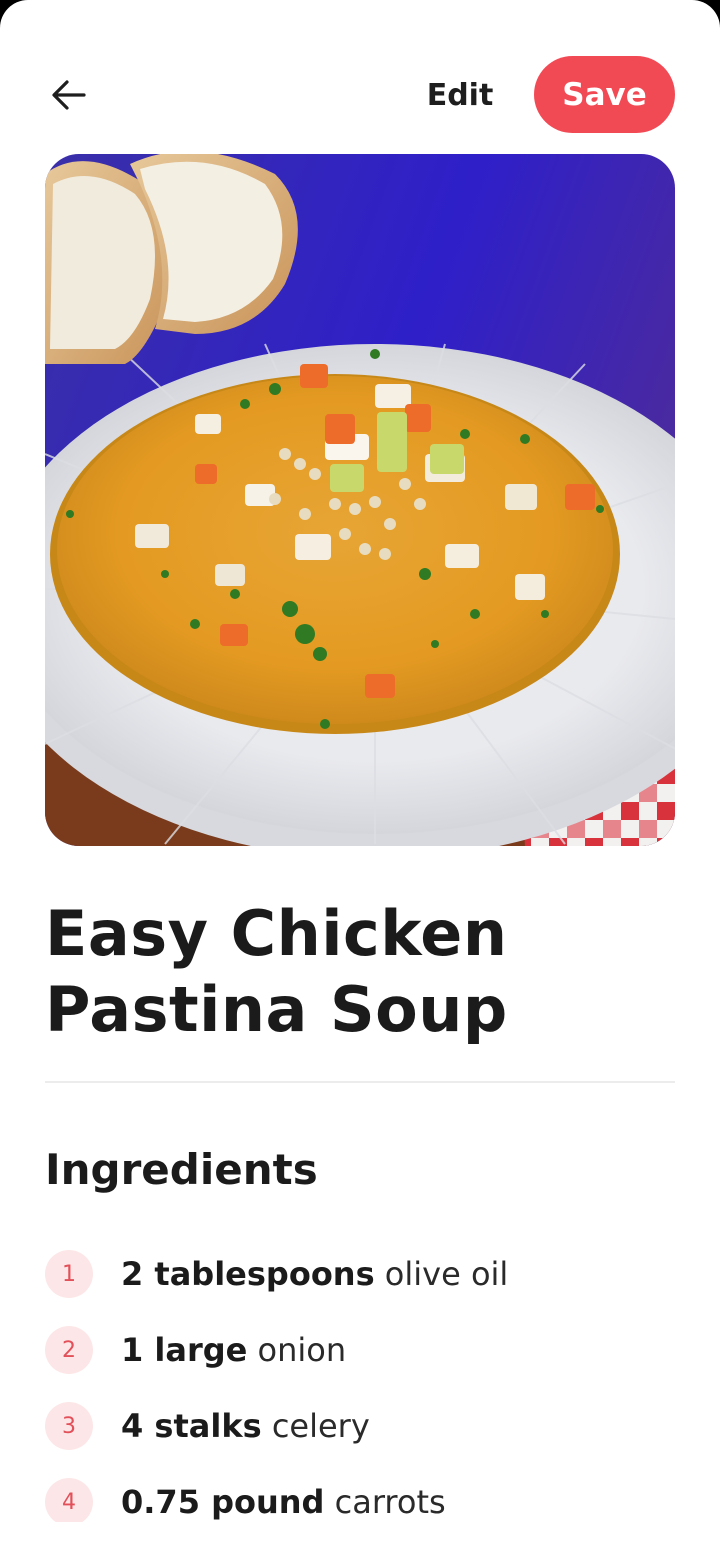 This screenshot has height=1558, width=720. What do you see at coordinates (604, 94) in the screenshot?
I see `save-button: Save` at bounding box center [604, 94].